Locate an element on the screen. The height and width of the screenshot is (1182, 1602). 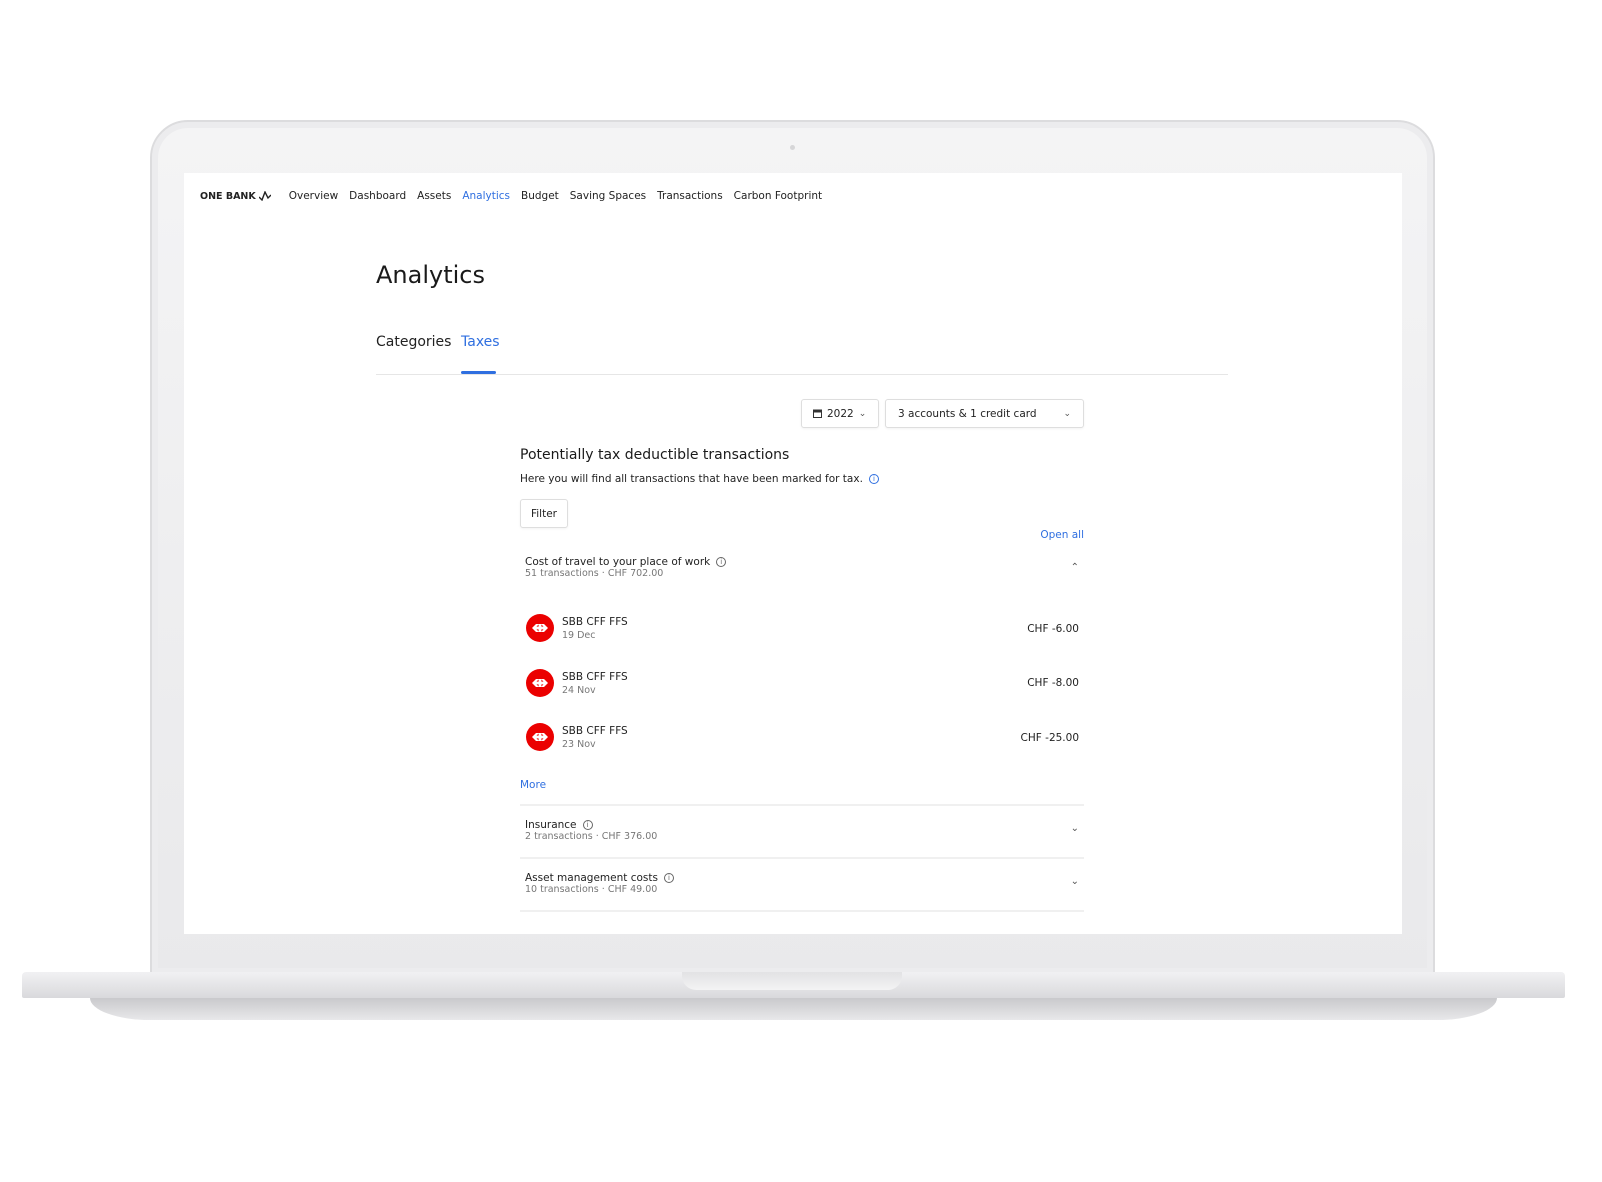
group-summary: 51 transactions · CHF 702.00 is located at coordinates (594, 573).